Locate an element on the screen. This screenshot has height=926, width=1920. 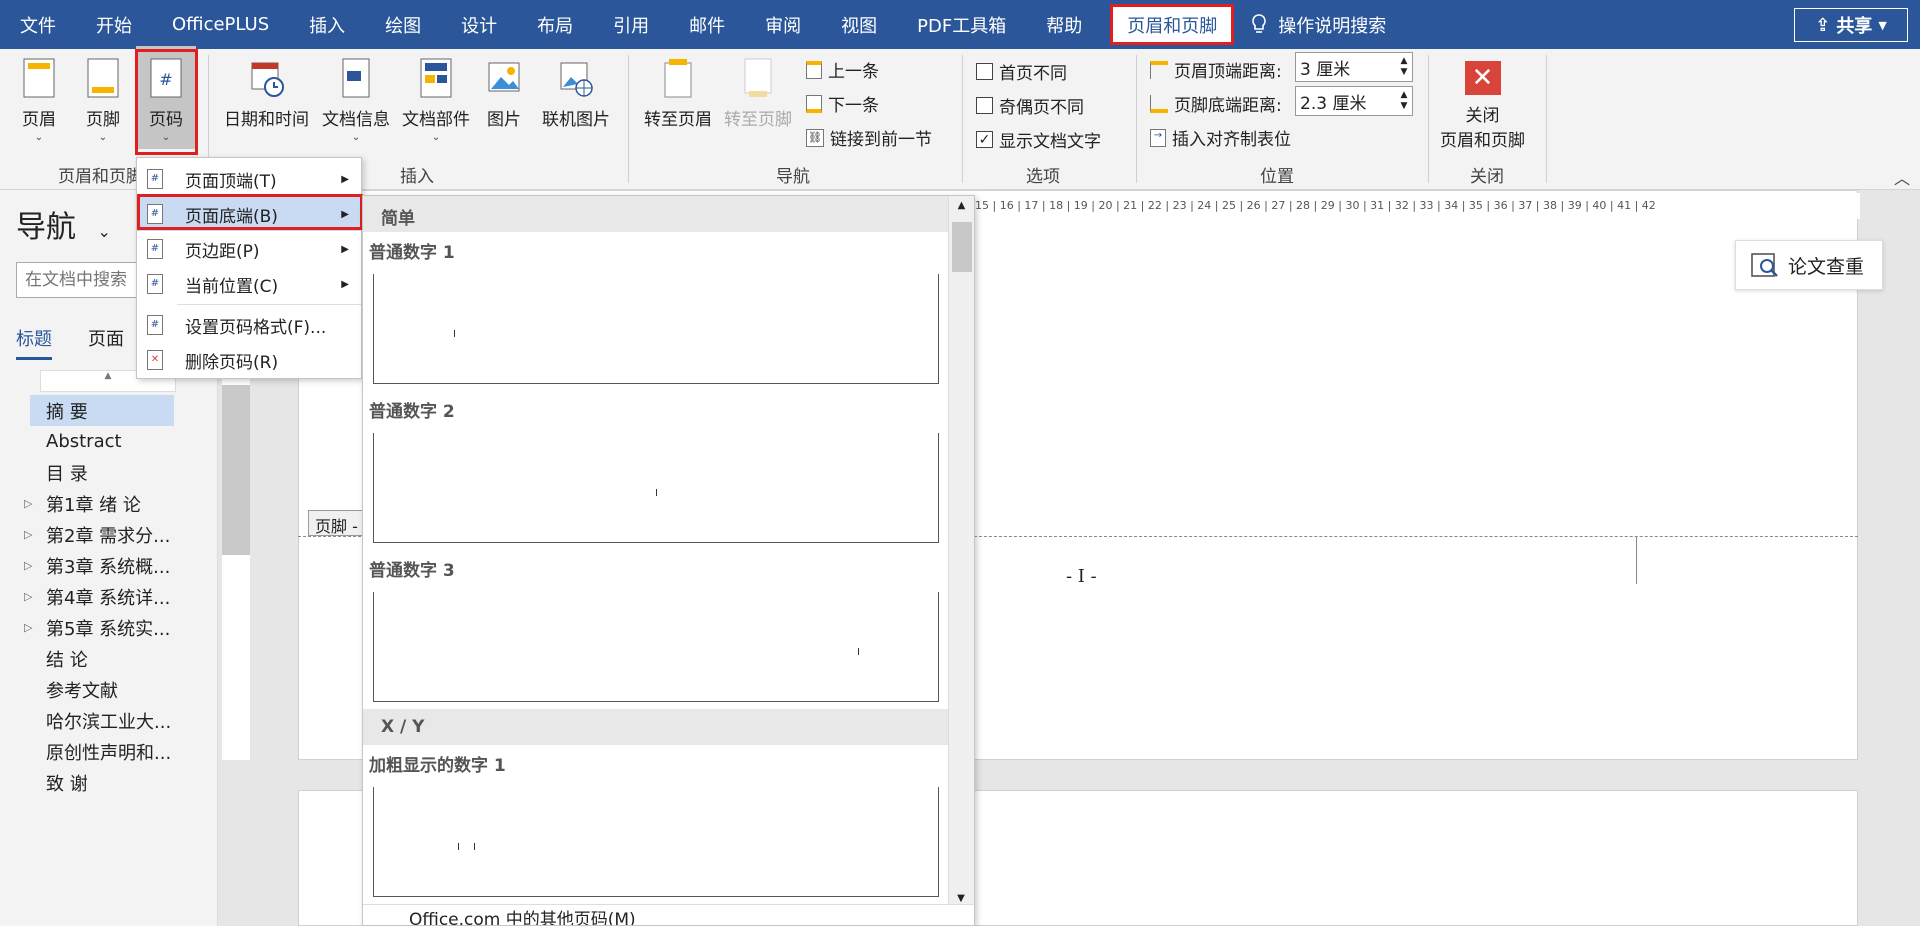
gallery-scrollbar: ▲ ▼ is located at coordinates (961, 551).